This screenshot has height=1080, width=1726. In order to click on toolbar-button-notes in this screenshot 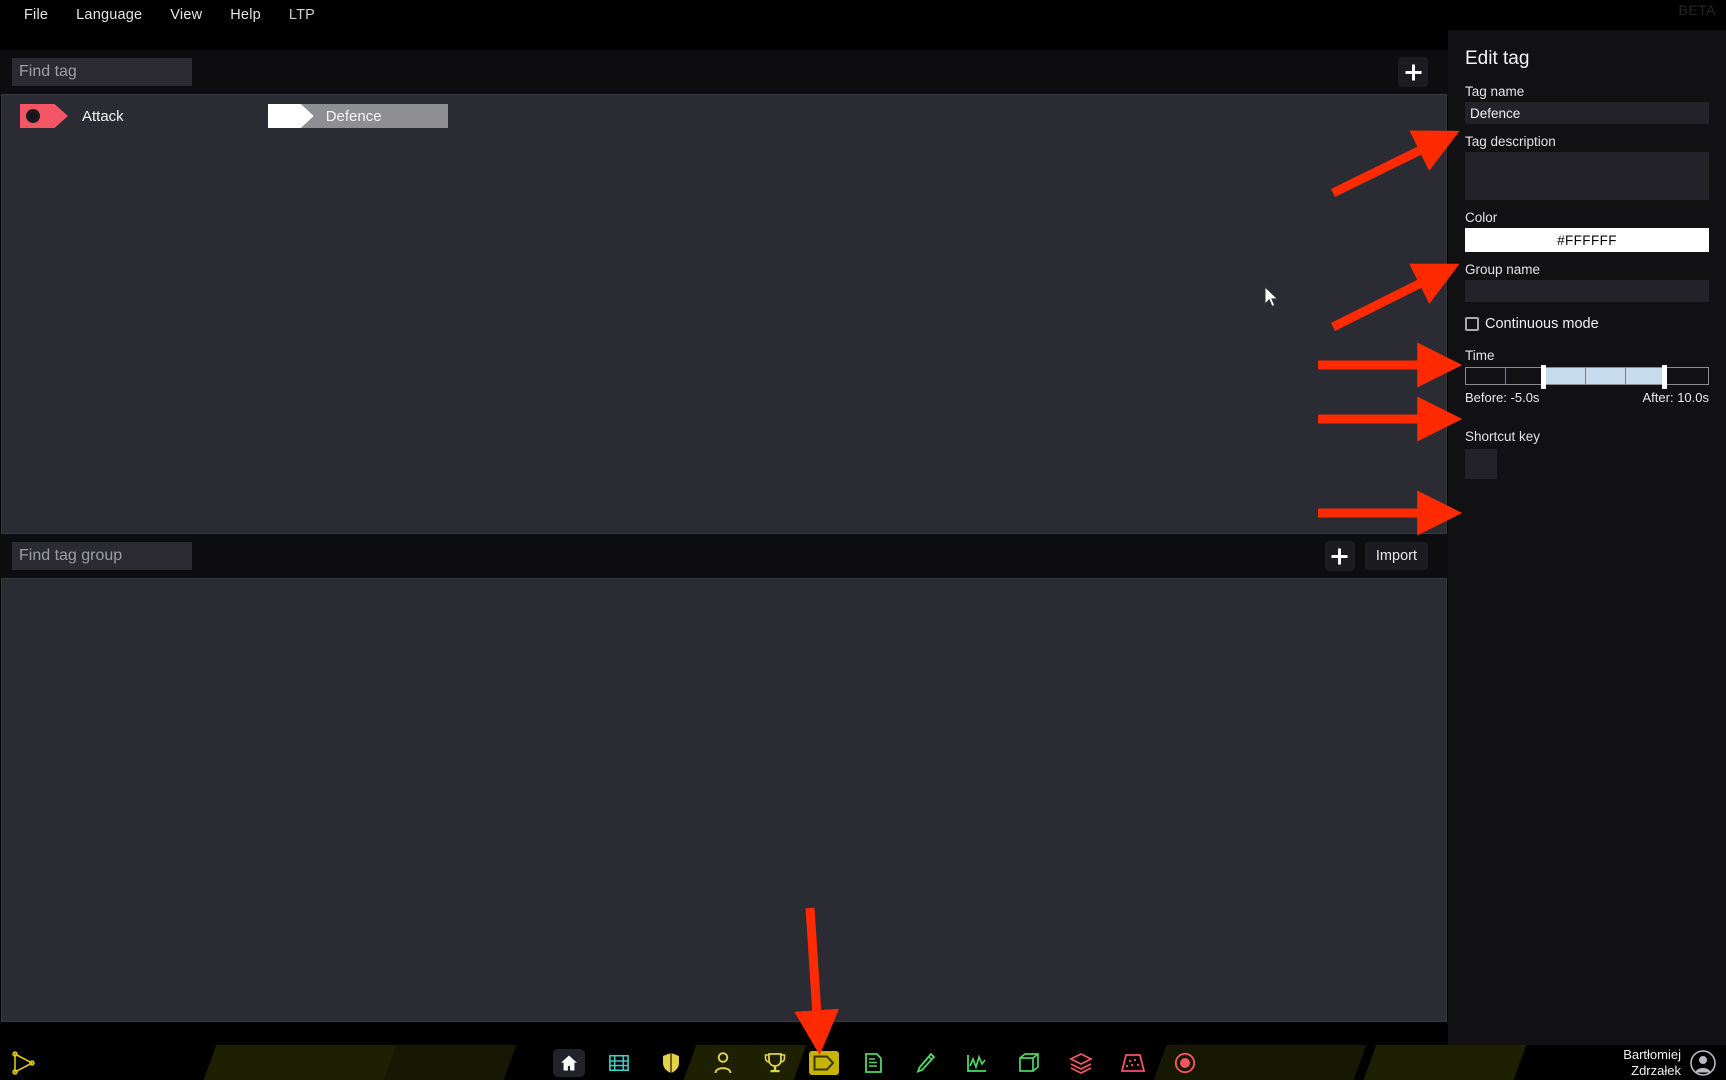, I will do `click(873, 1063)`.